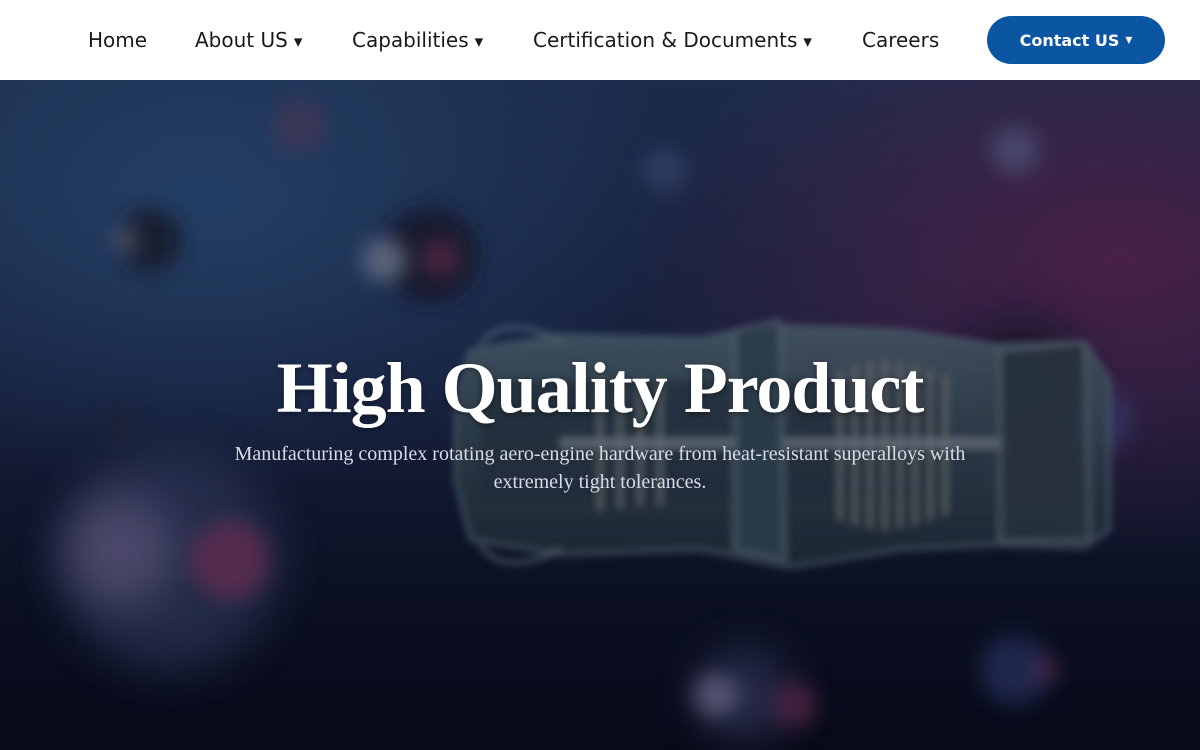 The image size is (1200, 750). I want to click on nav-certification-documents-link: Certification & Documents ▾, so click(672, 40).